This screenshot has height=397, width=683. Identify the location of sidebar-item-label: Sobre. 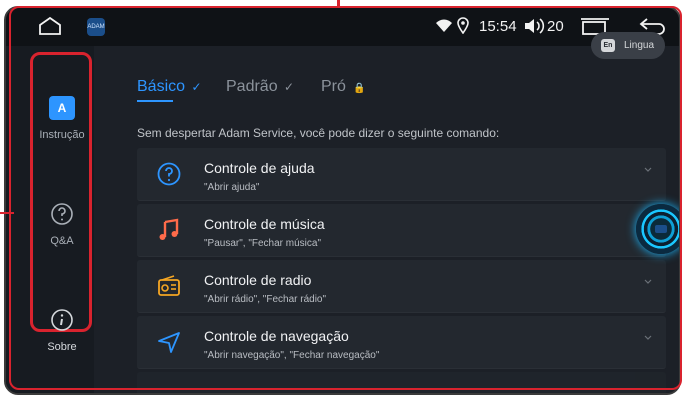
(62, 347).